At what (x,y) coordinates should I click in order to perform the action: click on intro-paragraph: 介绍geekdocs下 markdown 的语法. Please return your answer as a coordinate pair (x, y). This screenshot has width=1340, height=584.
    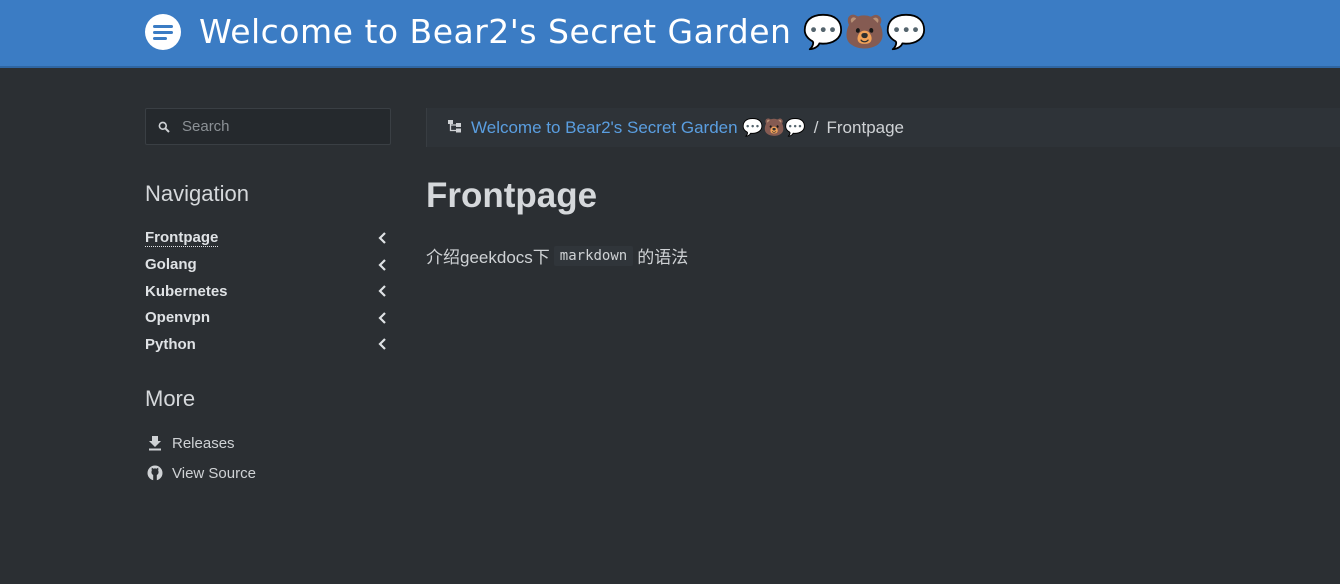
    Looking at the image, I should click on (557, 255).